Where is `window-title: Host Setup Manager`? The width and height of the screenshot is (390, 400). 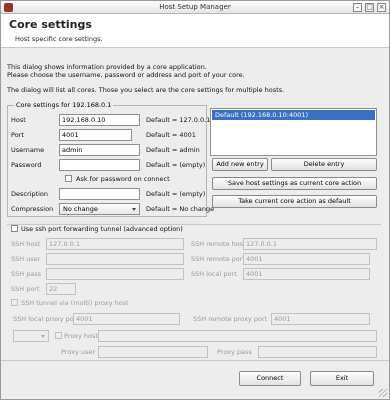
window-title: Host Setup Manager is located at coordinates (195, 7).